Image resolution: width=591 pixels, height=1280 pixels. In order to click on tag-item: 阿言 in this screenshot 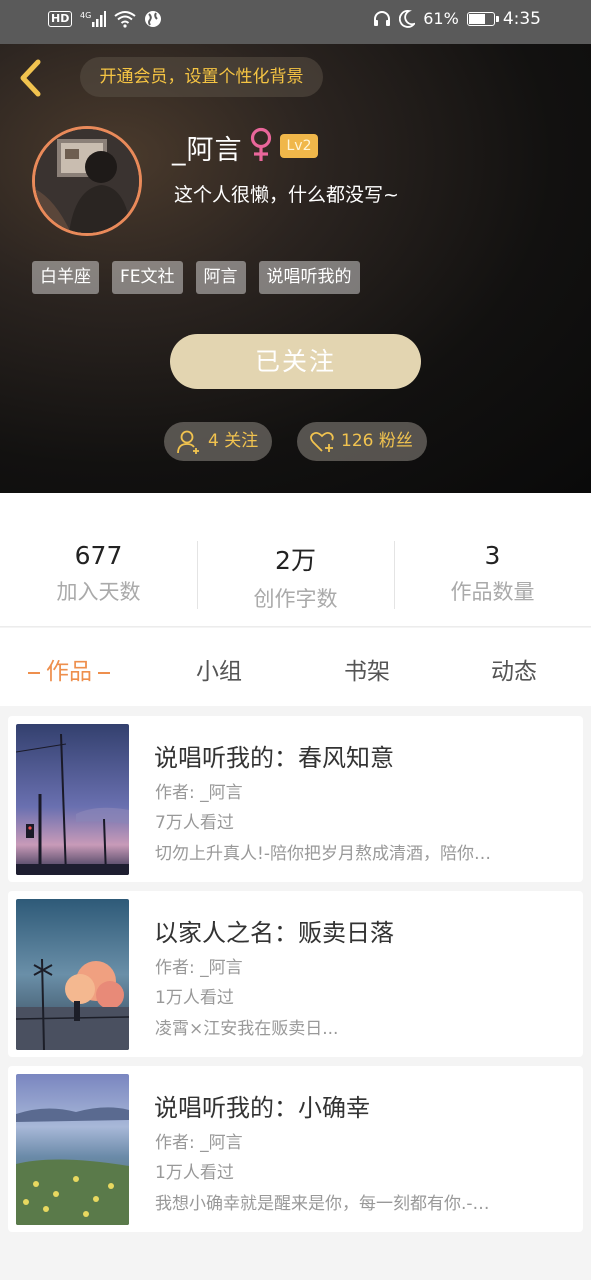, I will do `click(220, 277)`.